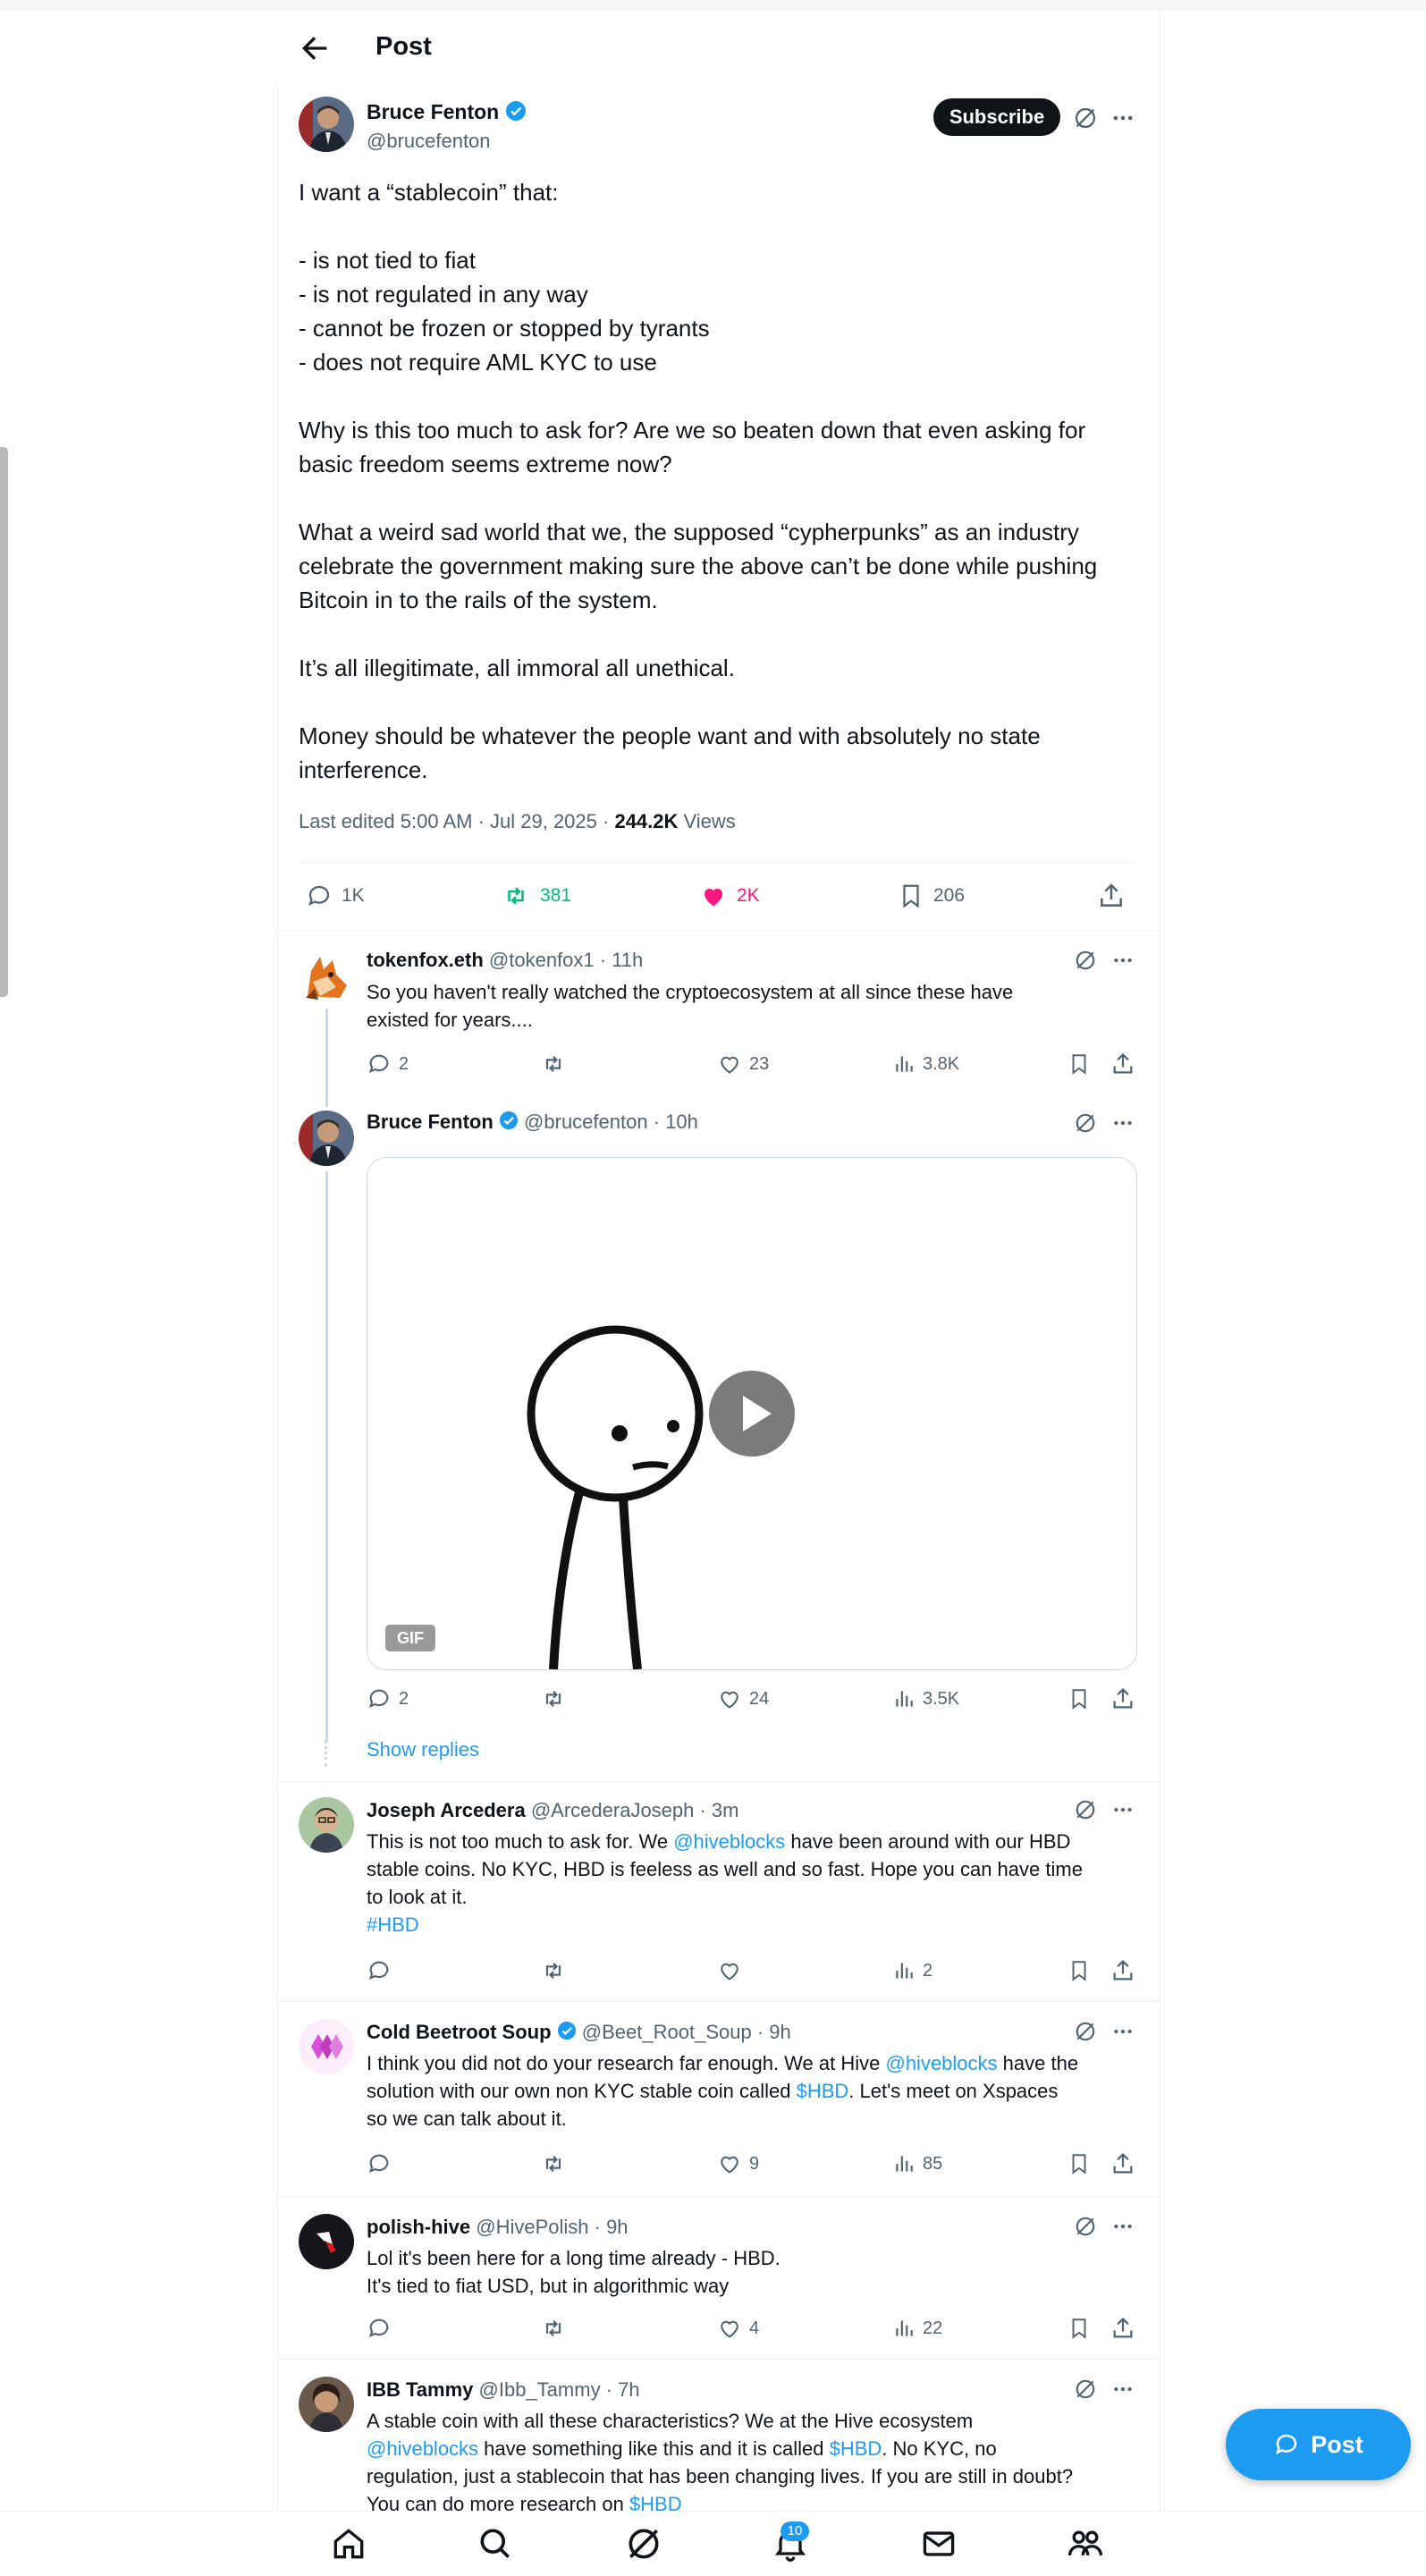 Image resolution: width=1426 pixels, height=2576 pixels. What do you see at coordinates (516, 113) in the screenshot?
I see `verified-badge-icon` at bounding box center [516, 113].